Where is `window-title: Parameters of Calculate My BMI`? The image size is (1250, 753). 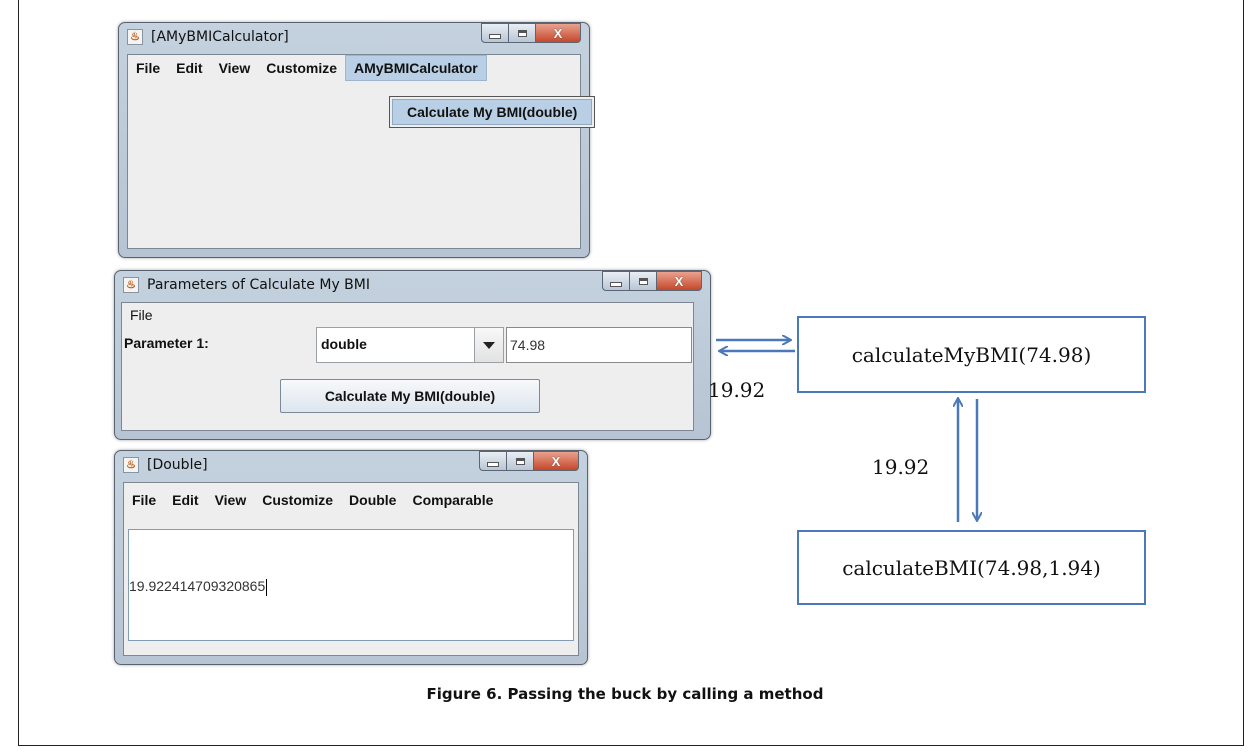 window-title: Parameters of Calculate My BMI is located at coordinates (258, 285).